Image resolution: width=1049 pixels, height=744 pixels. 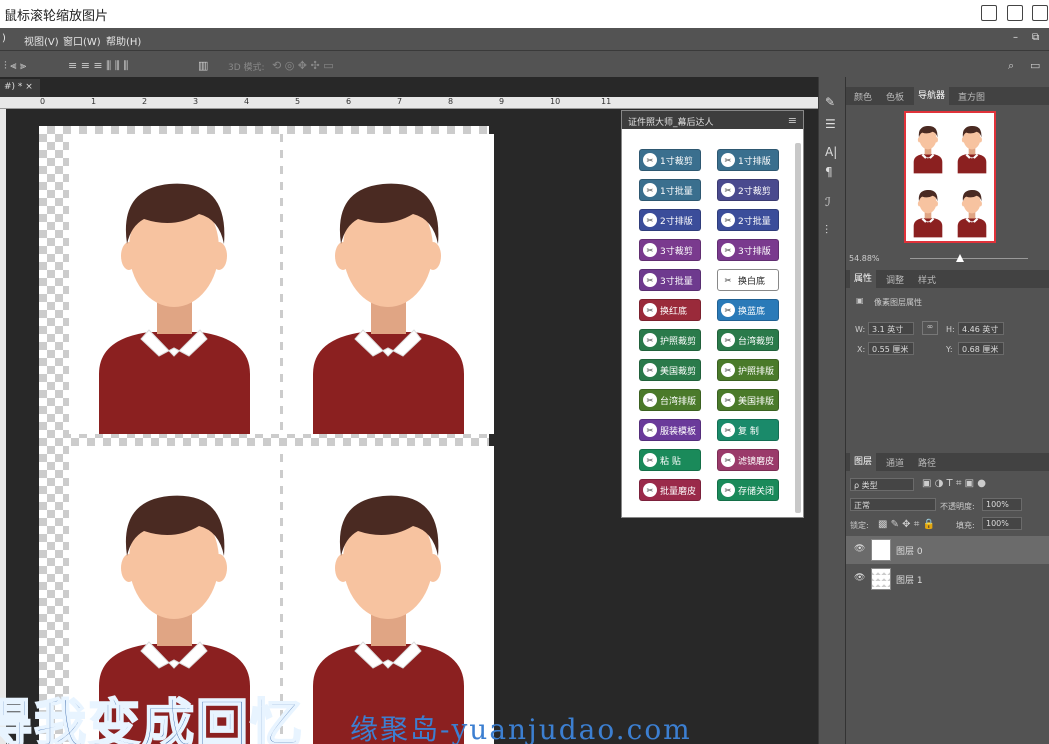 I want to click on character-icon: A|, so click(x=831, y=152).